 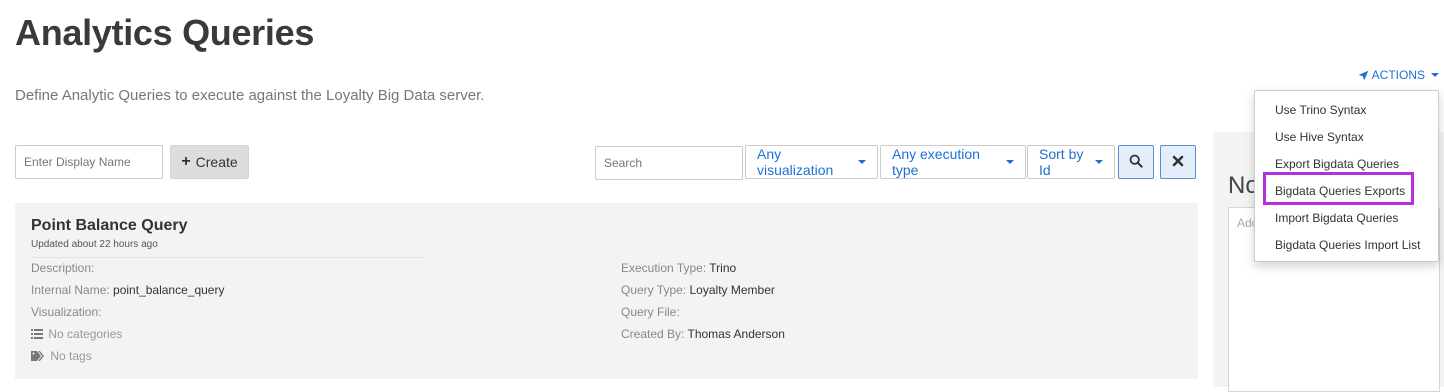 I want to click on menu-item-use-trino-syntax: Use Trino Syntax, so click(x=1346, y=109).